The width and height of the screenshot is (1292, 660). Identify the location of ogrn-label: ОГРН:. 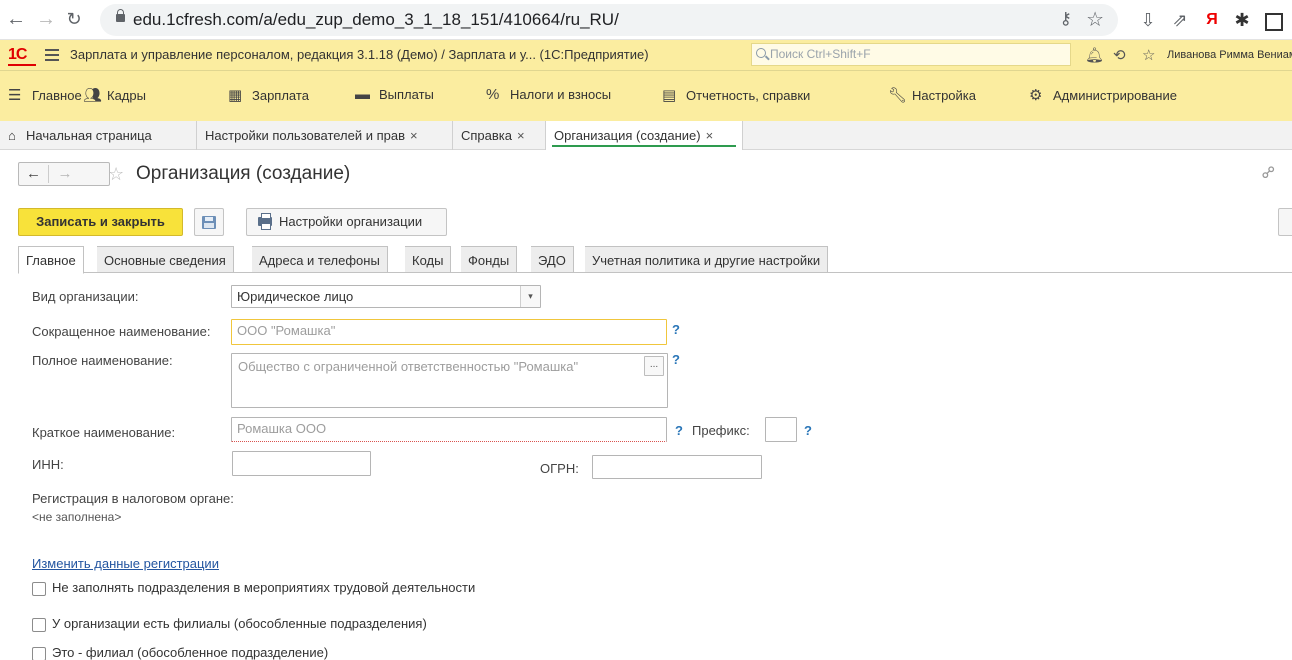
(559, 468).